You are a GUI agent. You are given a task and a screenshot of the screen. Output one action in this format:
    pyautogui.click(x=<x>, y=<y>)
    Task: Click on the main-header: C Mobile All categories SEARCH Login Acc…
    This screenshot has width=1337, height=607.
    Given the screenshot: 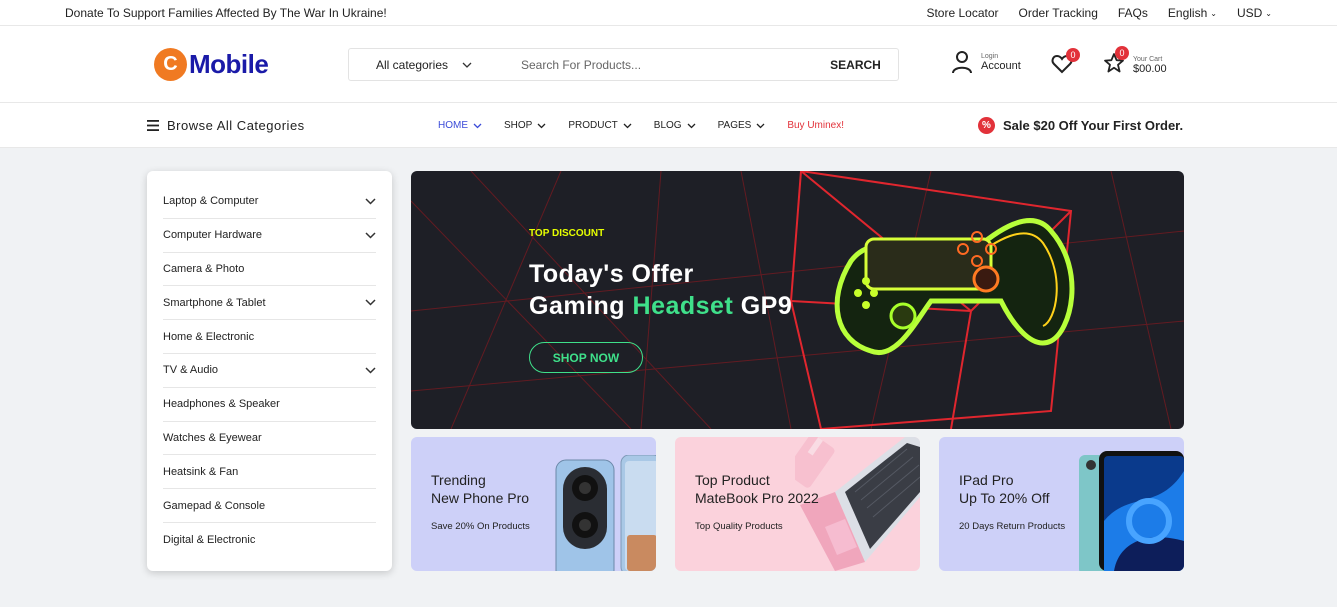 What is the action you would take?
    pyautogui.click(x=668, y=64)
    